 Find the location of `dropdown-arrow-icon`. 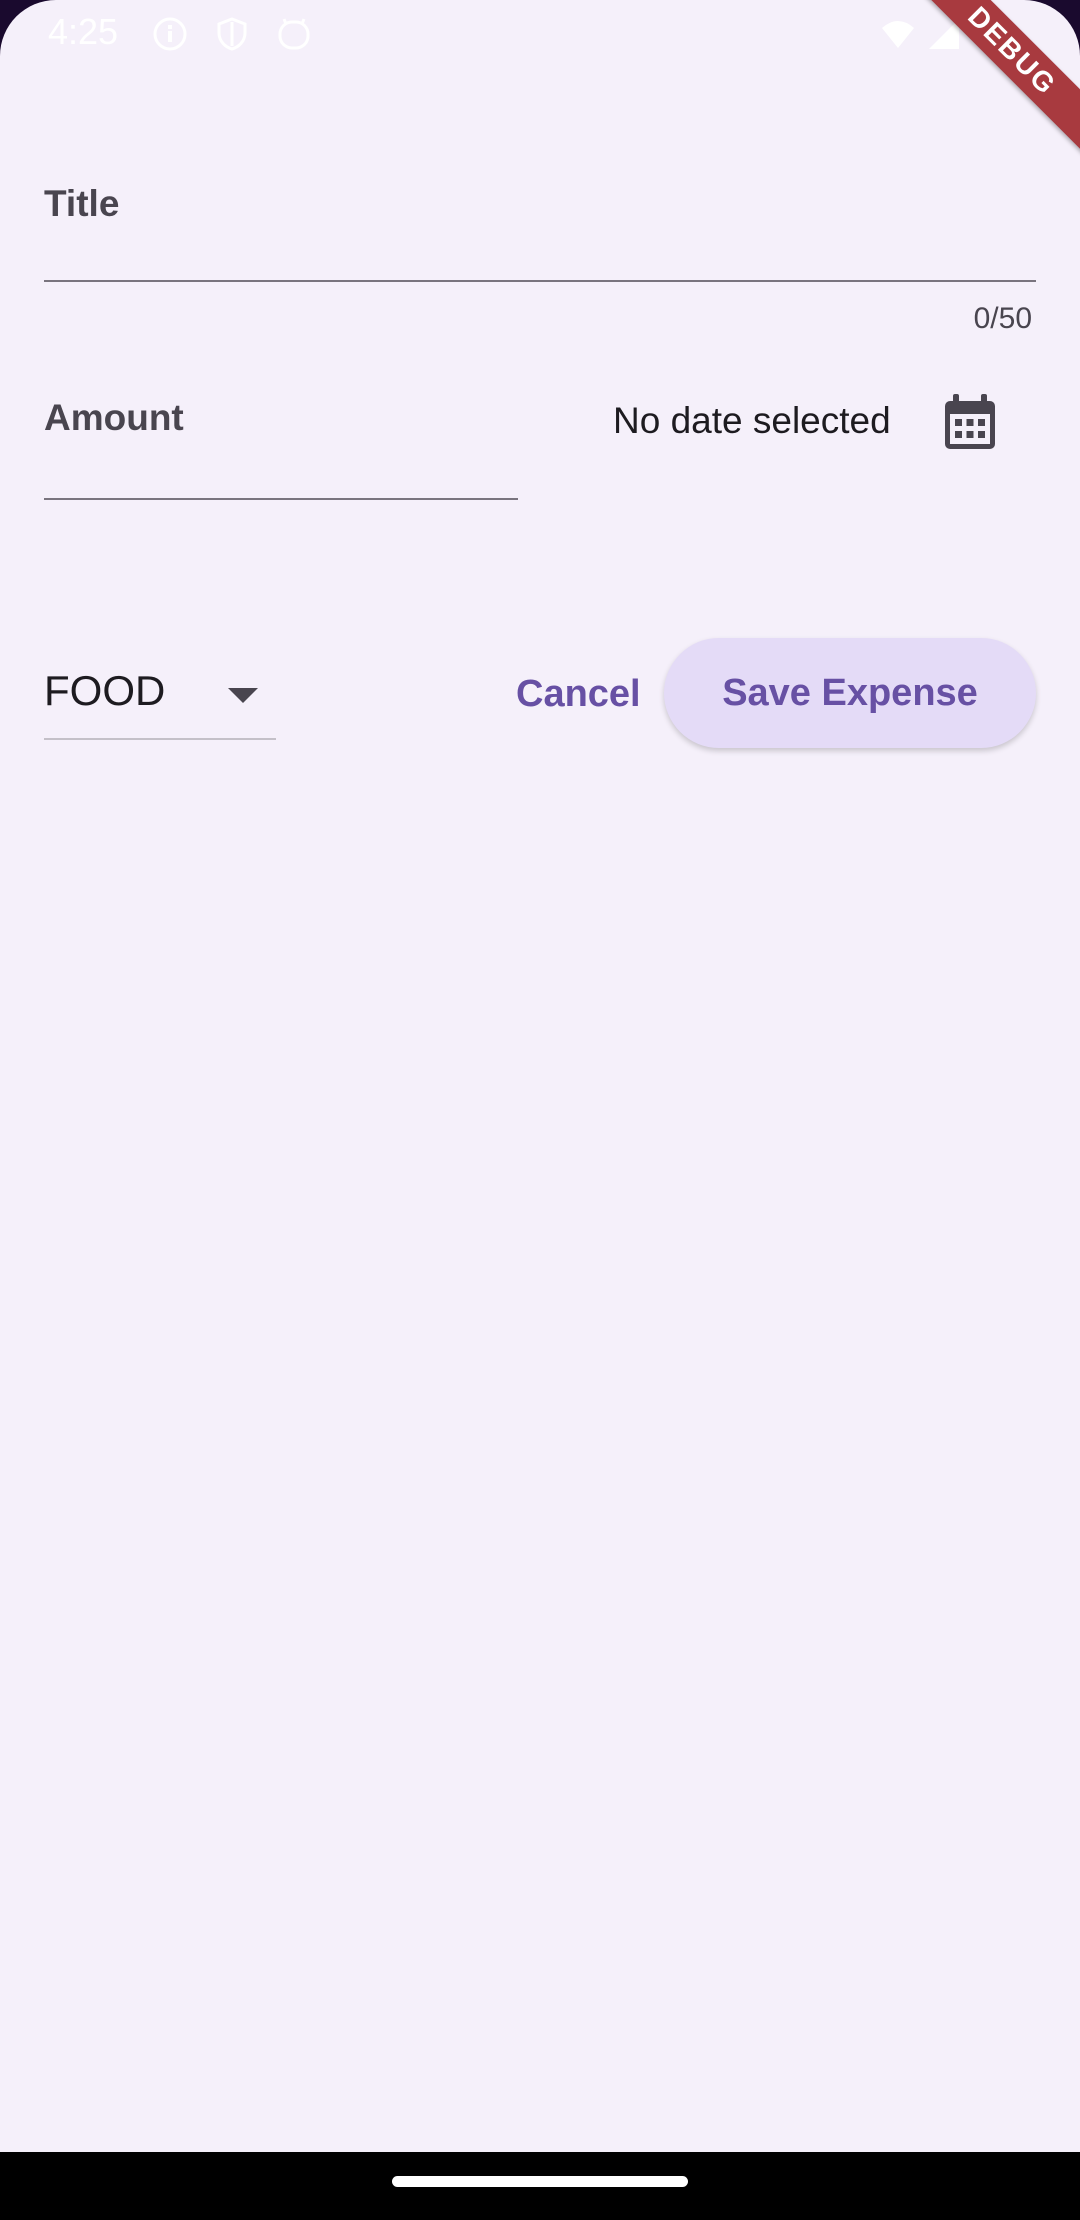

dropdown-arrow-icon is located at coordinates (243, 695).